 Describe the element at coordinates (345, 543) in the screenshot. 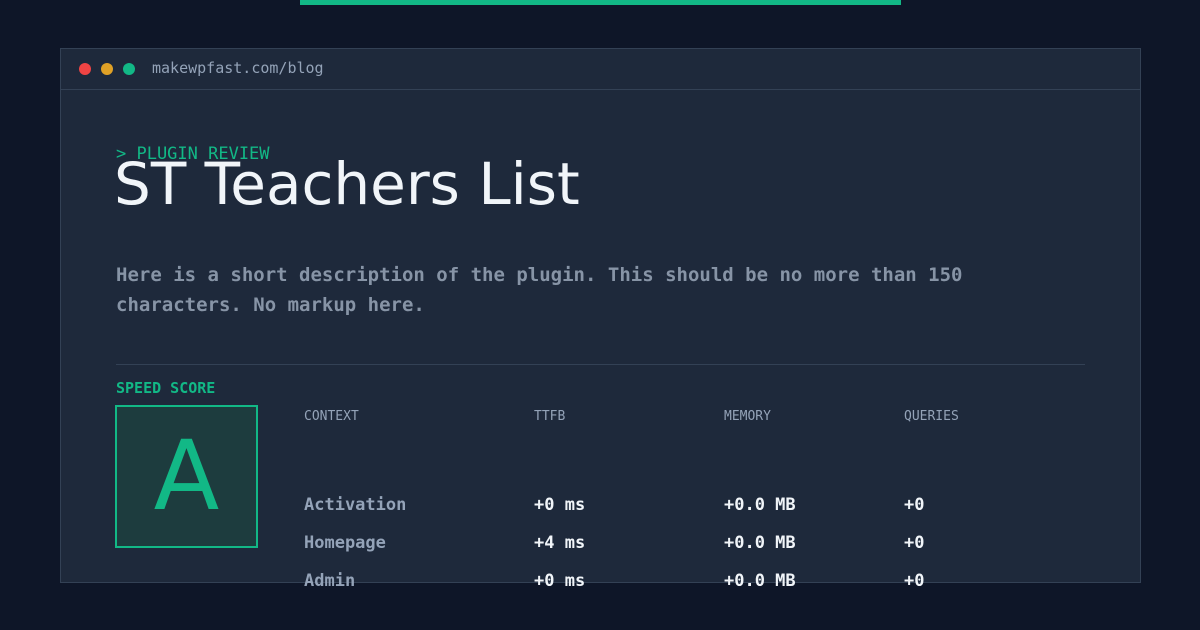

I see `table-row-homepage-context: Homepage` at that location.